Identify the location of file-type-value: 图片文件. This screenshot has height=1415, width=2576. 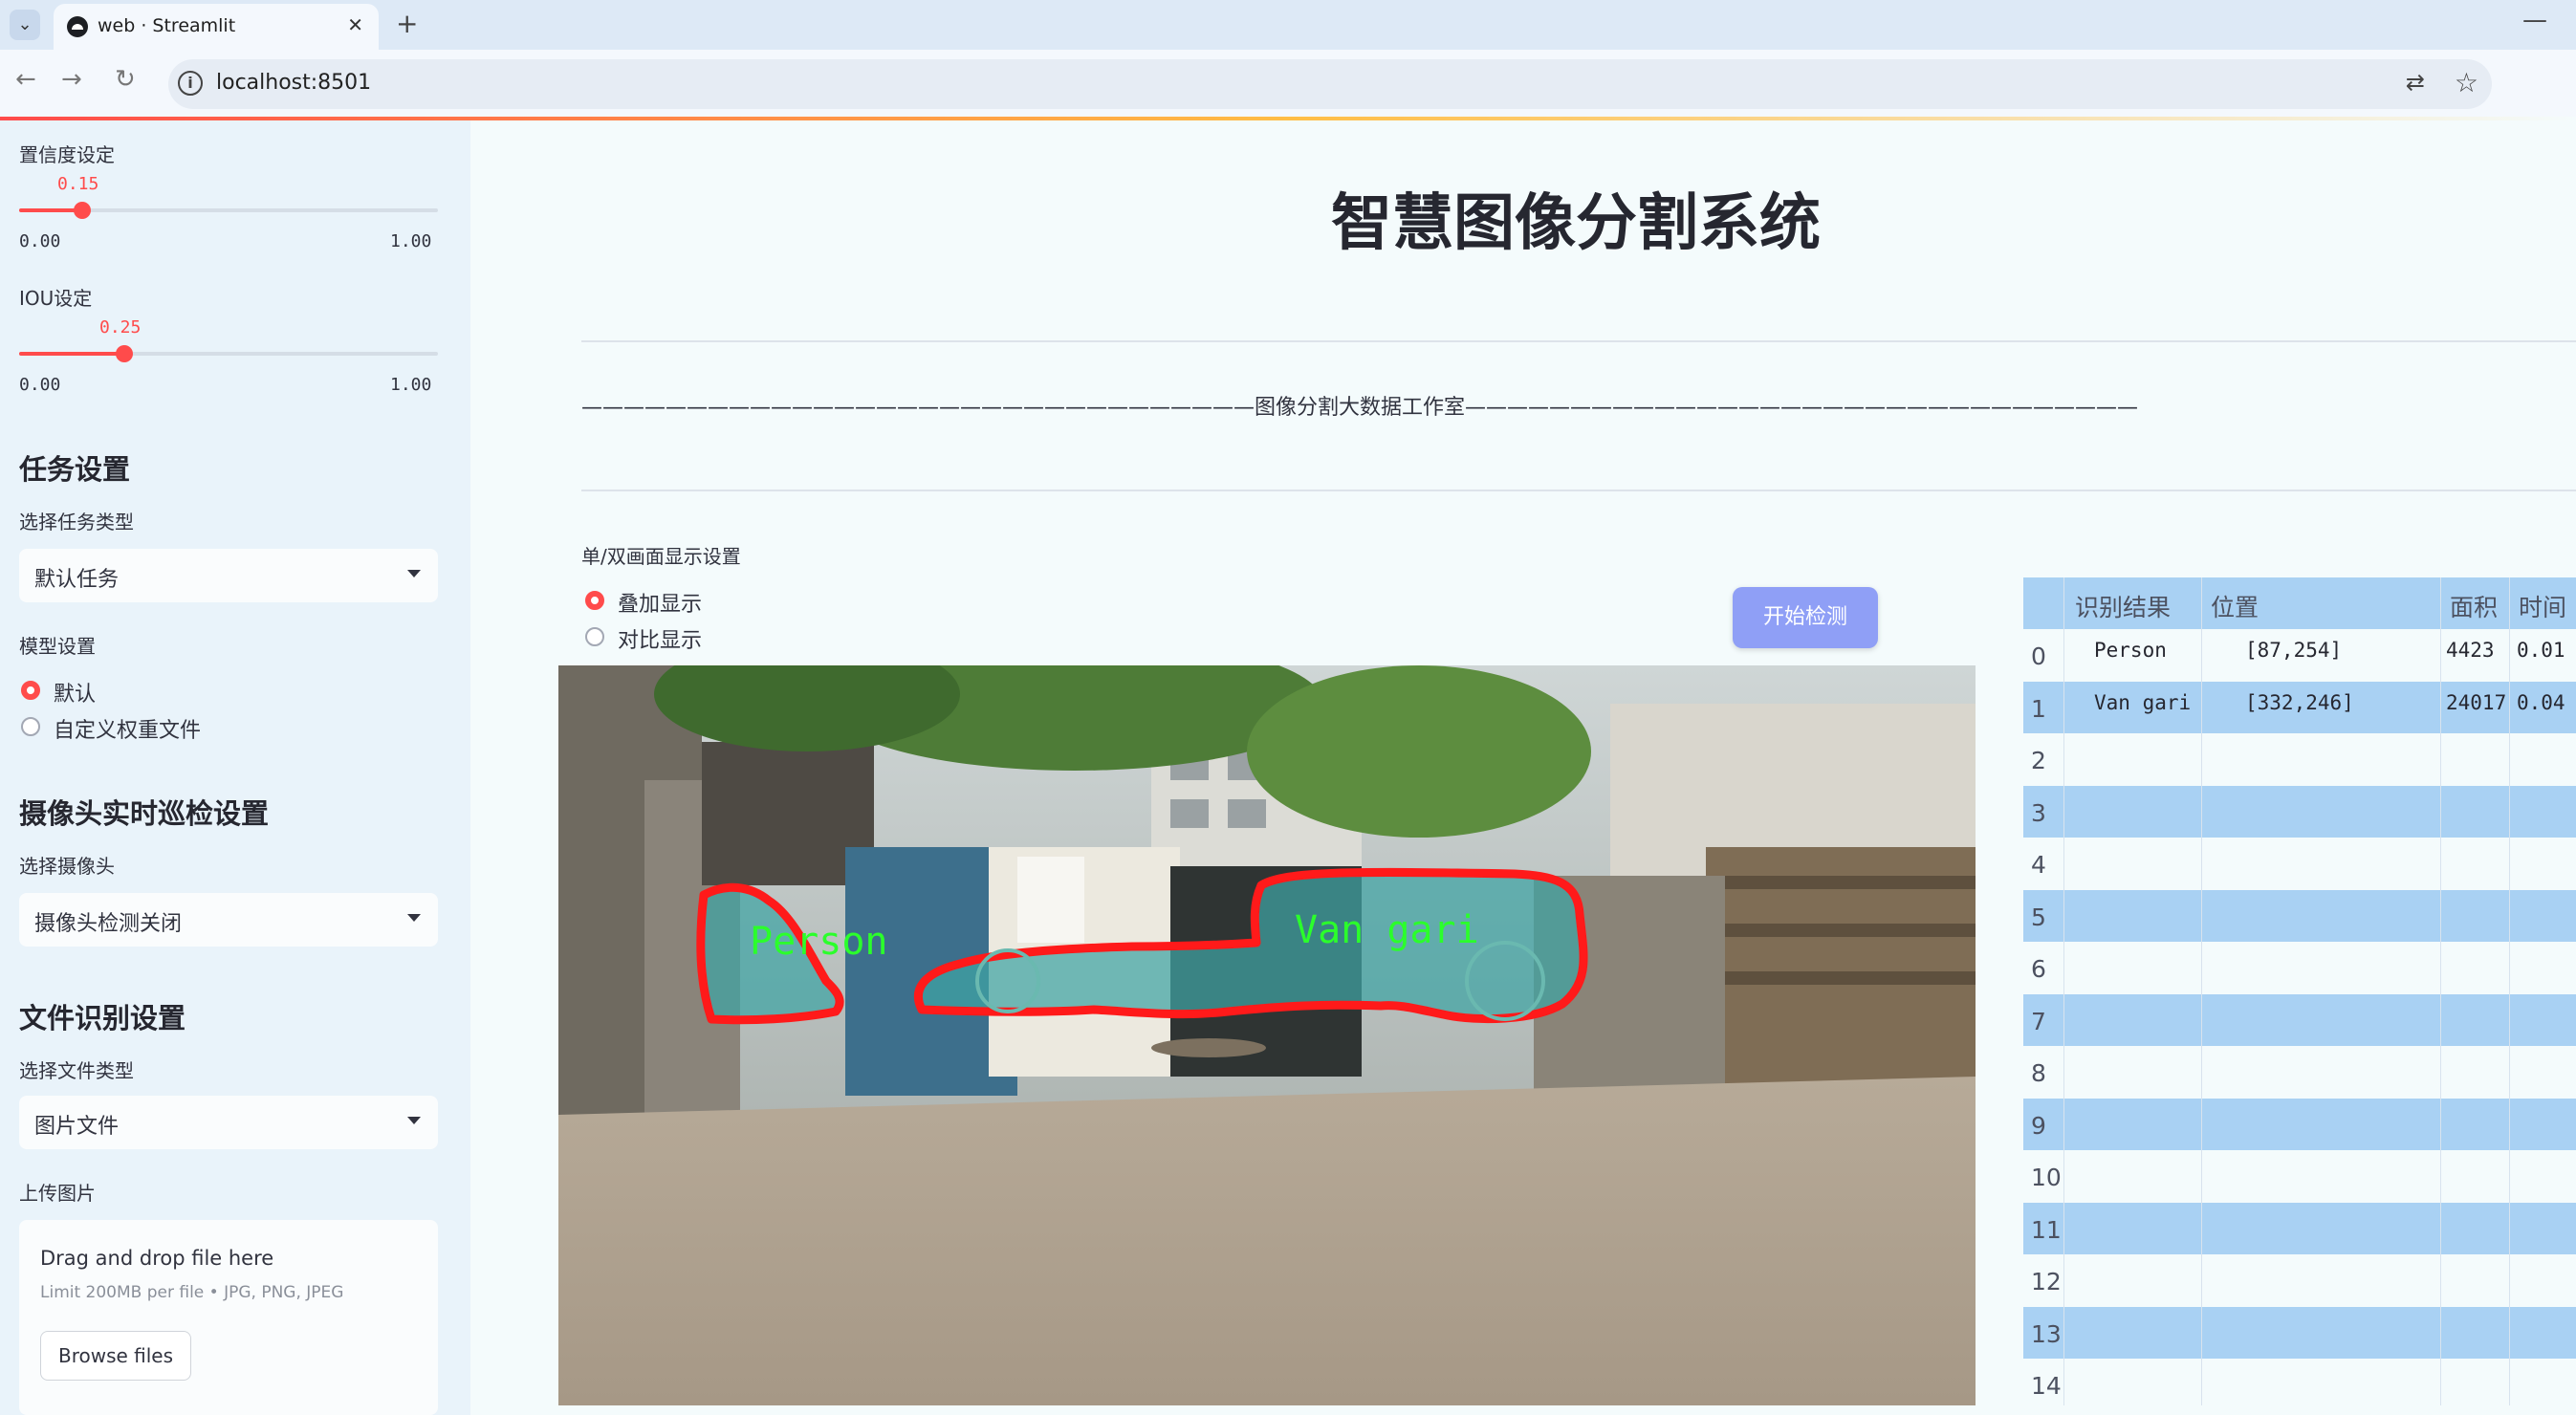
(77, 1127).